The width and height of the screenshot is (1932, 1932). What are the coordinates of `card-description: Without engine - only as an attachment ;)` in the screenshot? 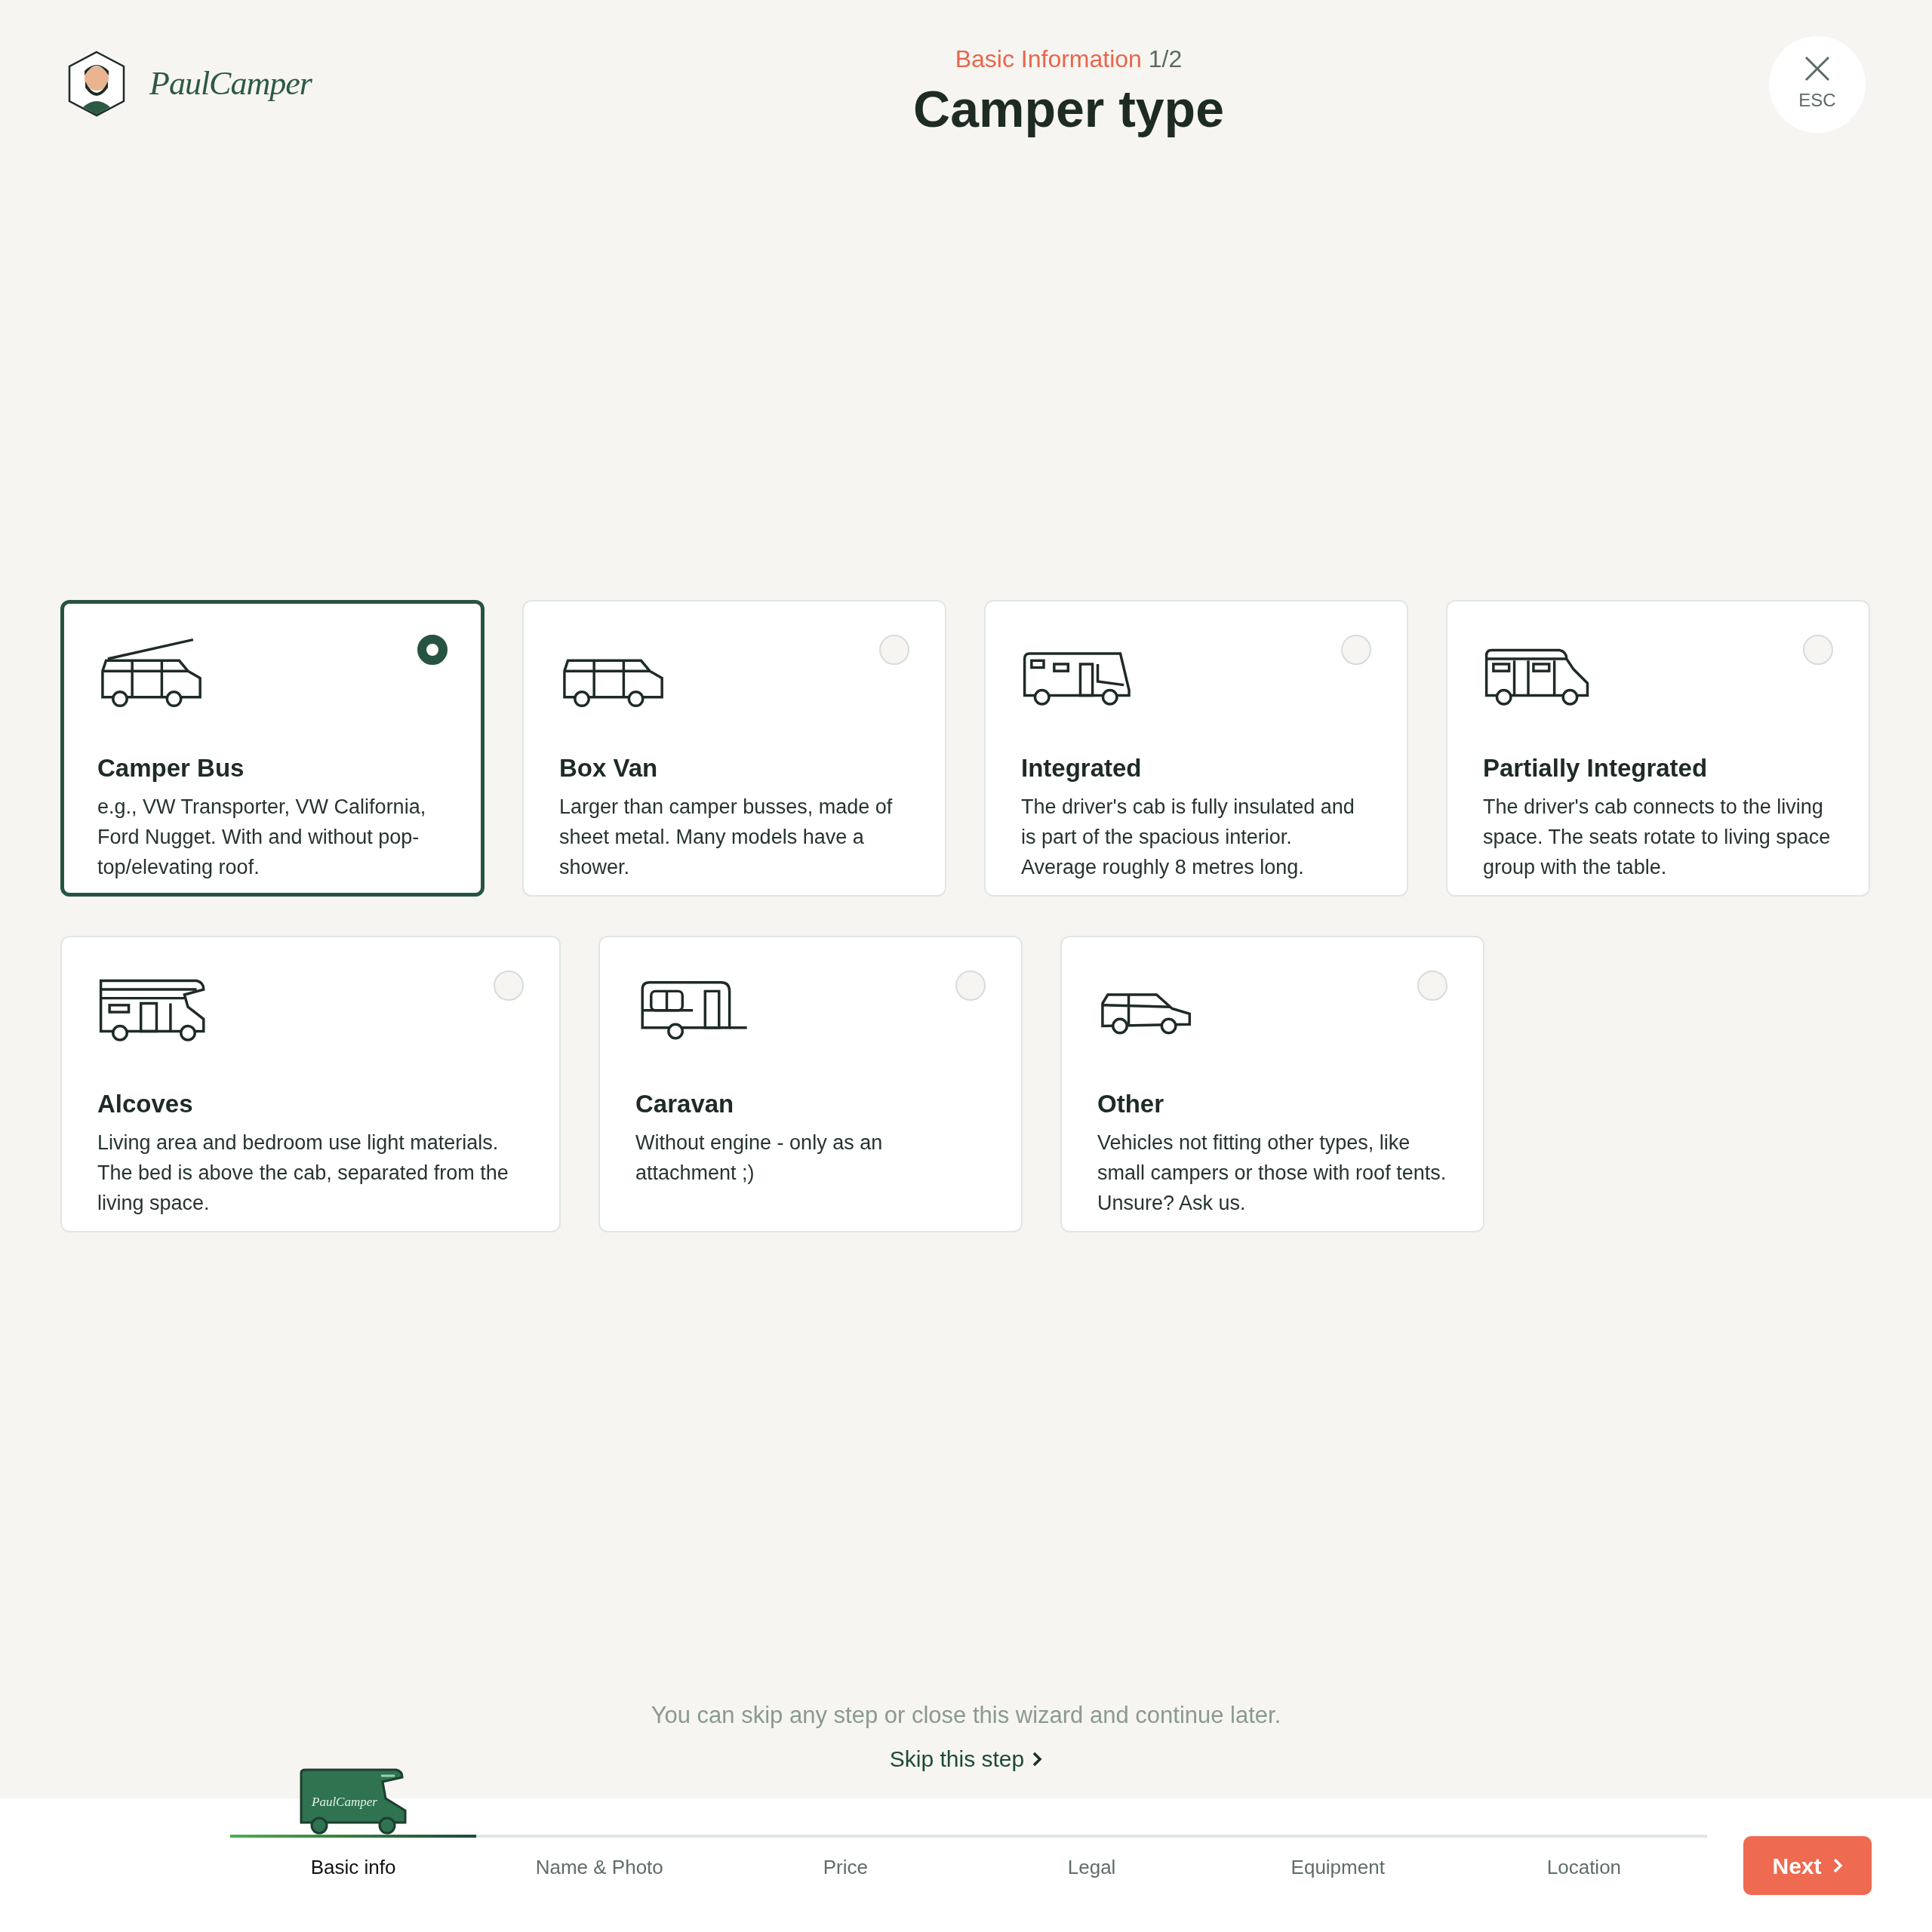 It's located at (759, 1158).